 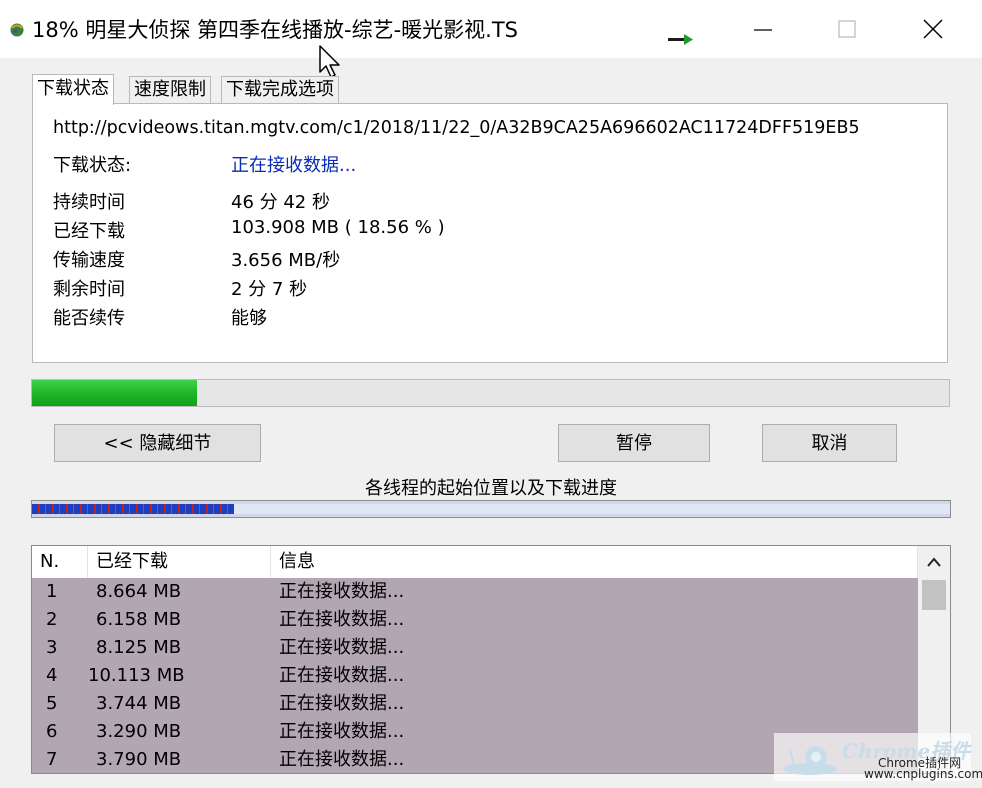 I want to click on minimize-button, so click(x=763, y=29).